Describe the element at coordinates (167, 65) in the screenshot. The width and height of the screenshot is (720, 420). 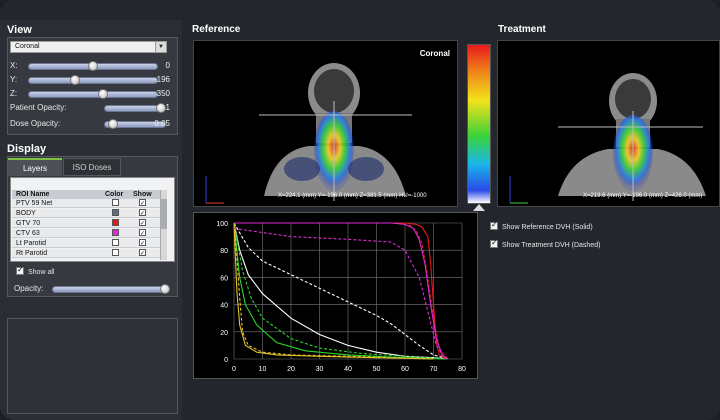
I see `slider-value: 0` at that location.